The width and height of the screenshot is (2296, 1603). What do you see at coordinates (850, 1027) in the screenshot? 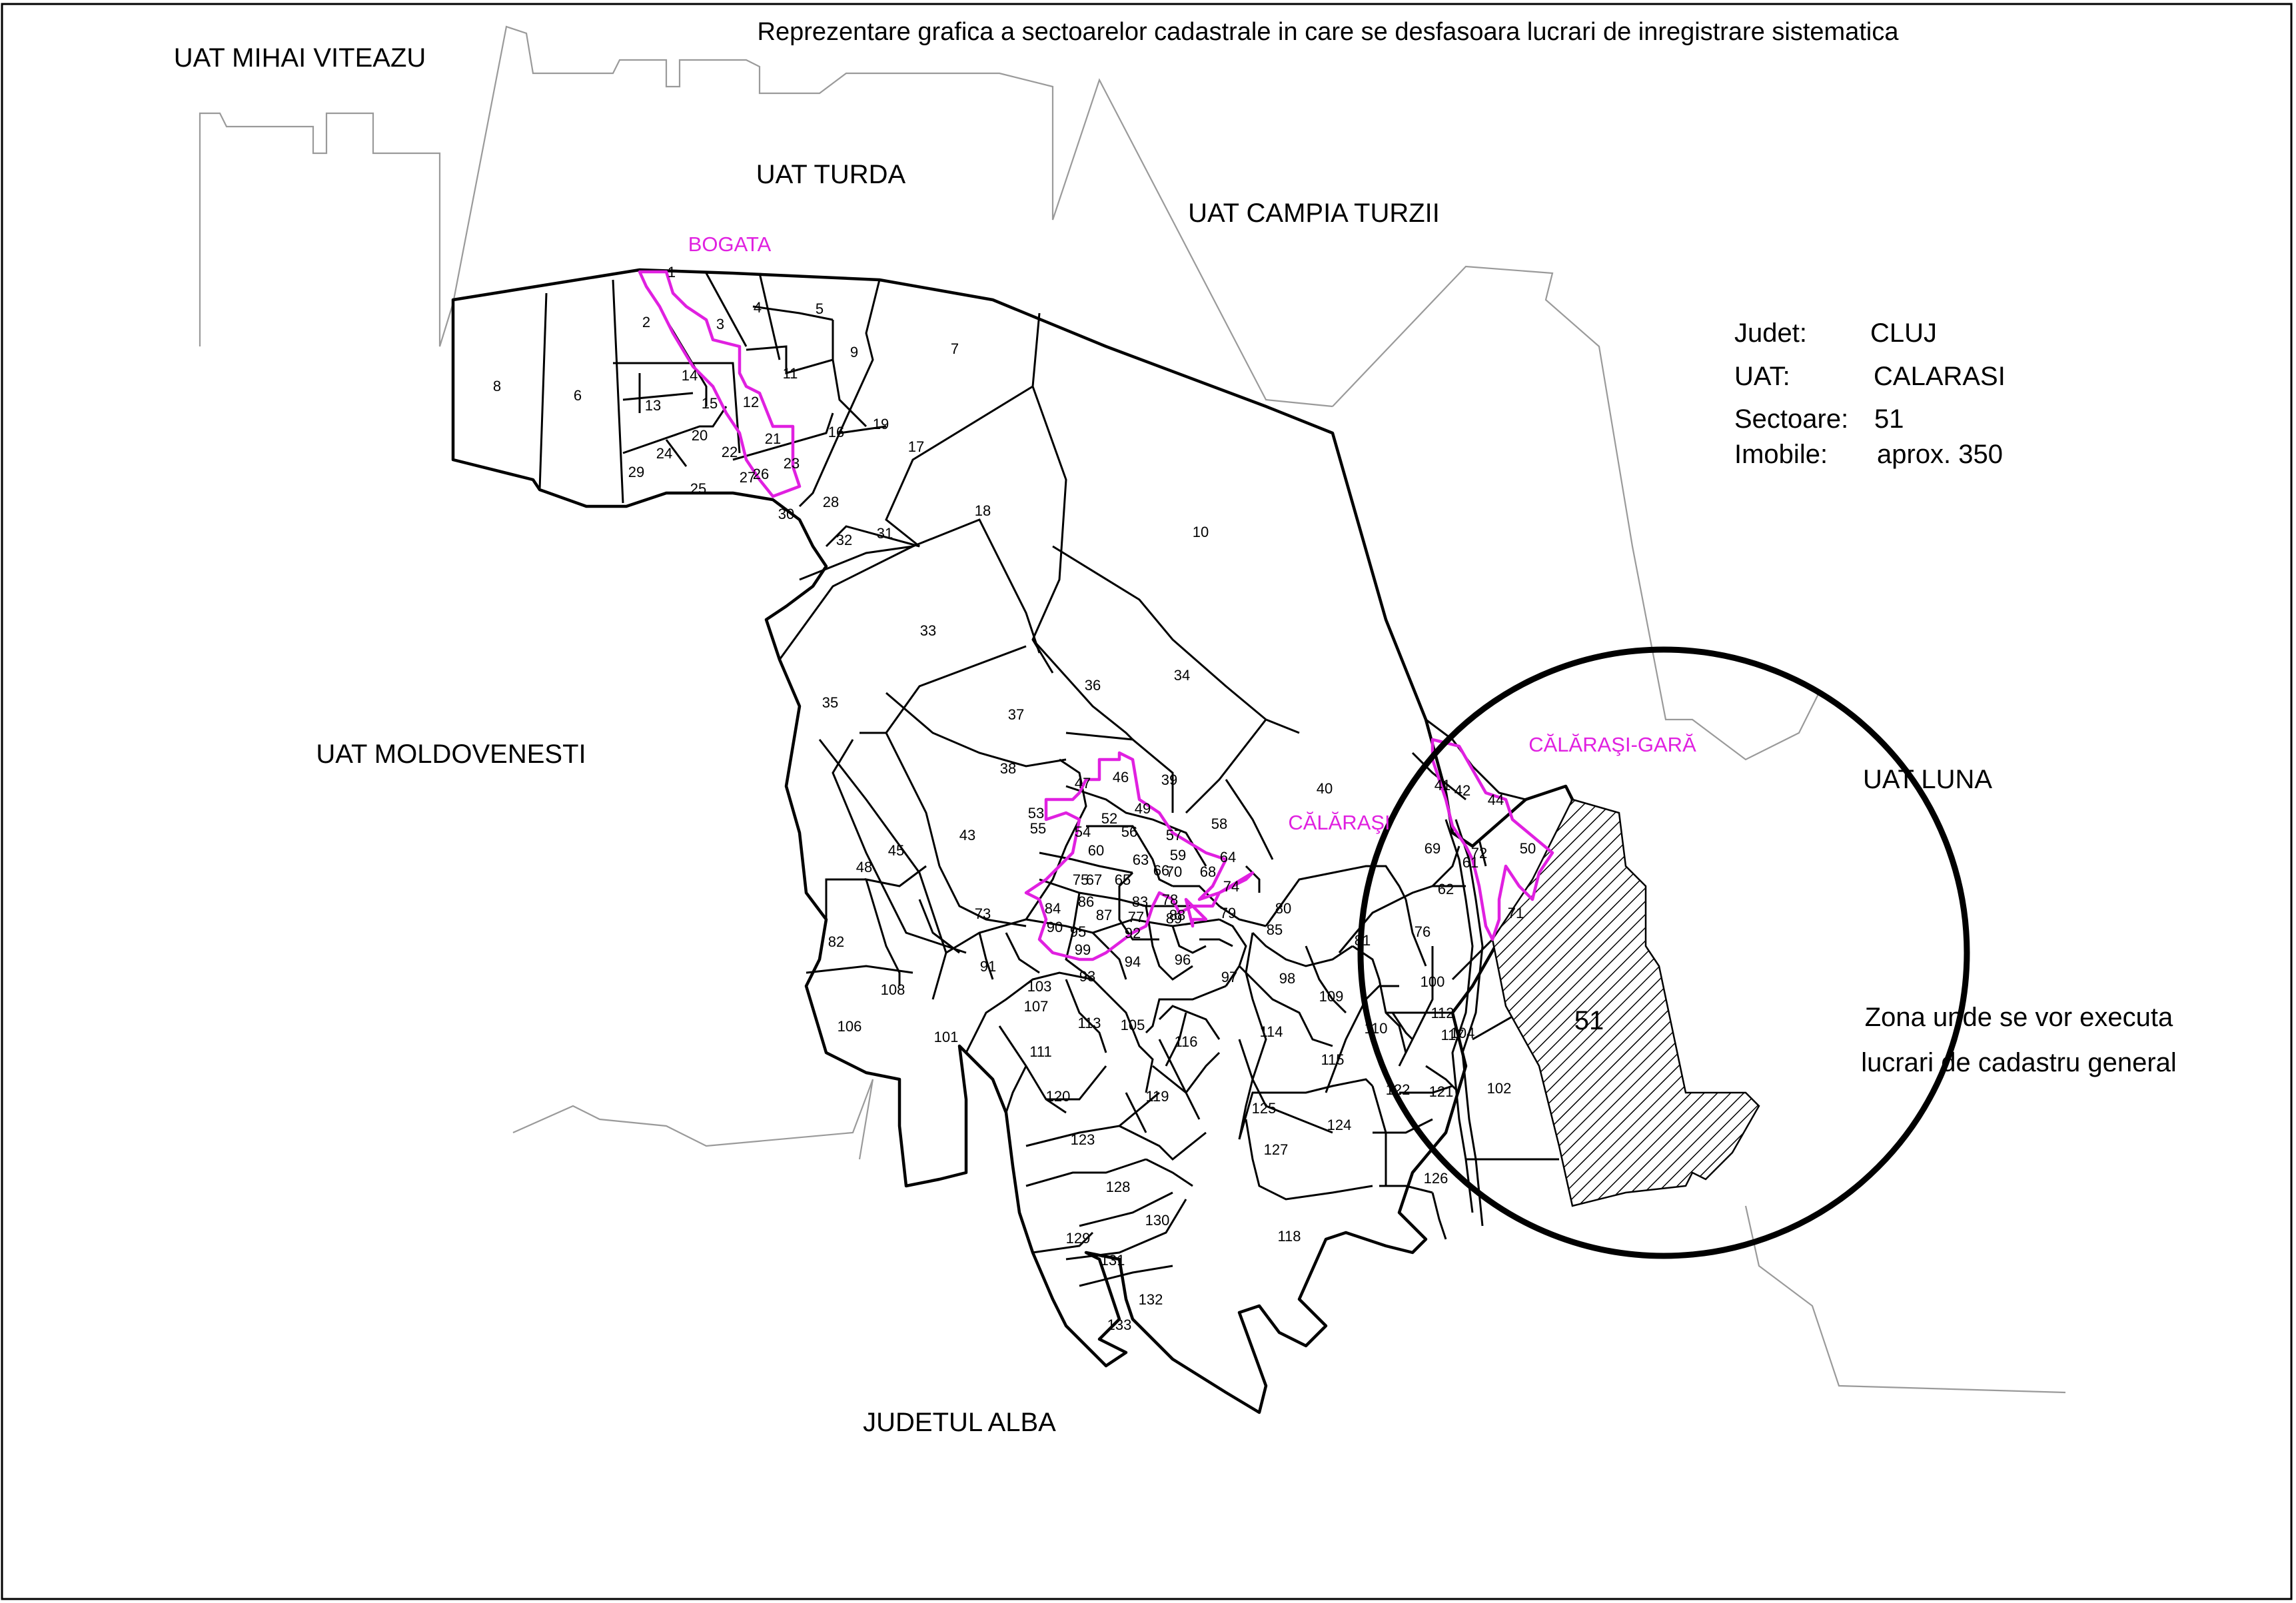
I see `sector-label: 106` at bounding box center [850, 1027].